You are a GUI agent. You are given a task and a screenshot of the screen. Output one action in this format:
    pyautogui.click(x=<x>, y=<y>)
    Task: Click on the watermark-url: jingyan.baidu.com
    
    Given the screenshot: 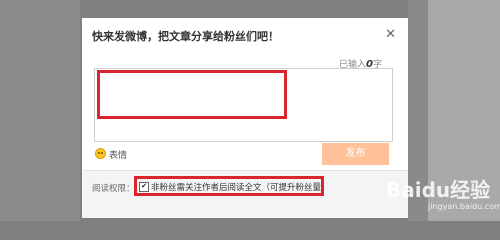 What is the action you would take?
    pyautogui.click(x=464, y=206)
    